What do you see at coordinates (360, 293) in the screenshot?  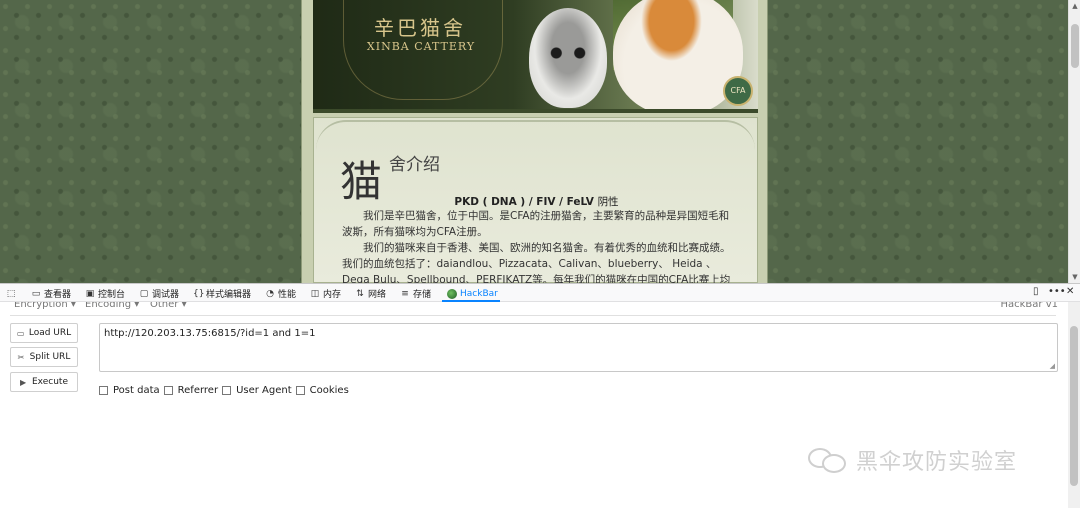 I see `network-icon: ⇅` at bounding box center [360, 293].